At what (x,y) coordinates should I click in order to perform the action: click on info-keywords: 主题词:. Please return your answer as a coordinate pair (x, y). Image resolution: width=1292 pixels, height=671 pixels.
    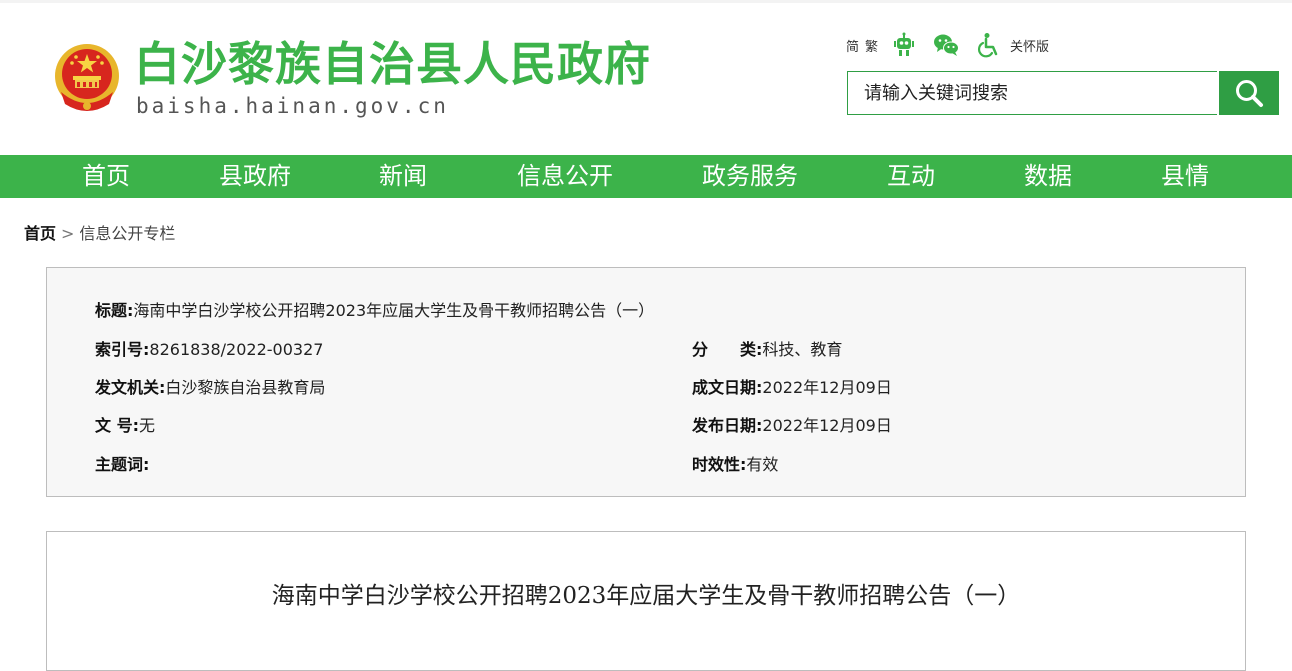
    Looking at the image, I should click on (122, 463).